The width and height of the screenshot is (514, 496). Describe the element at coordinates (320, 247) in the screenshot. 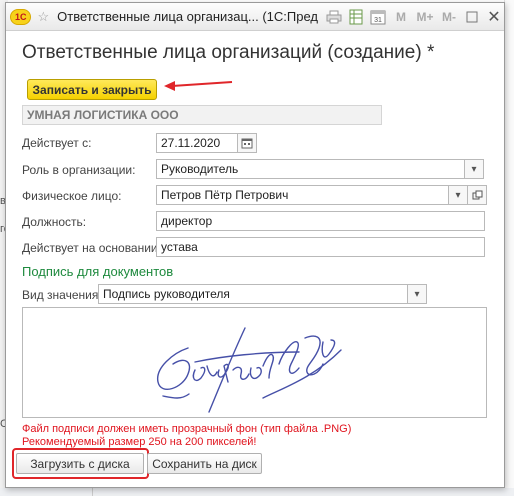

I see `basis-input: устава` at that location.